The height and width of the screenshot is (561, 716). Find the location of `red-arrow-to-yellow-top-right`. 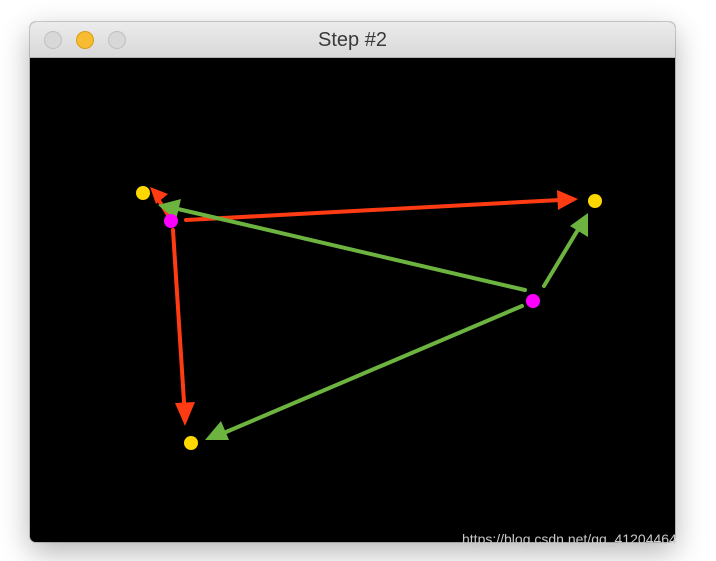

red-arrow-to-yellow-top-right is located at coordinates (381, 206).